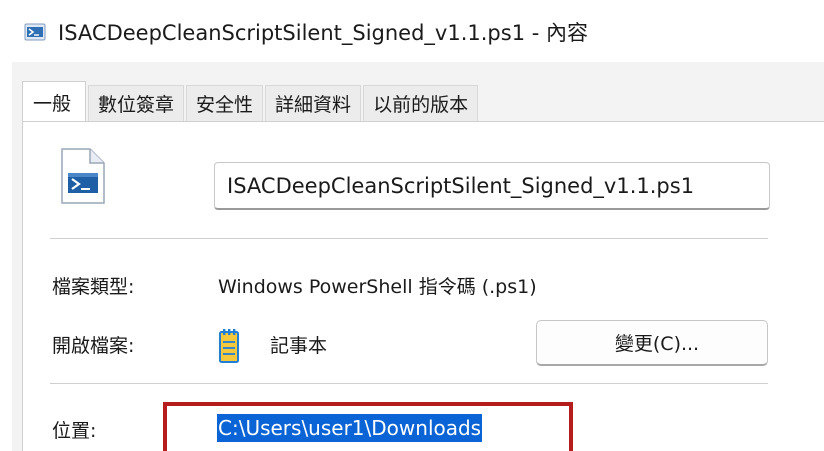 This screenshot has width=824, height=451. What do you see at coordinates (350, 428) in the screenshot?
I see `location-value: C:\Users\user1\Downloads` at bounding box center [350, 428].